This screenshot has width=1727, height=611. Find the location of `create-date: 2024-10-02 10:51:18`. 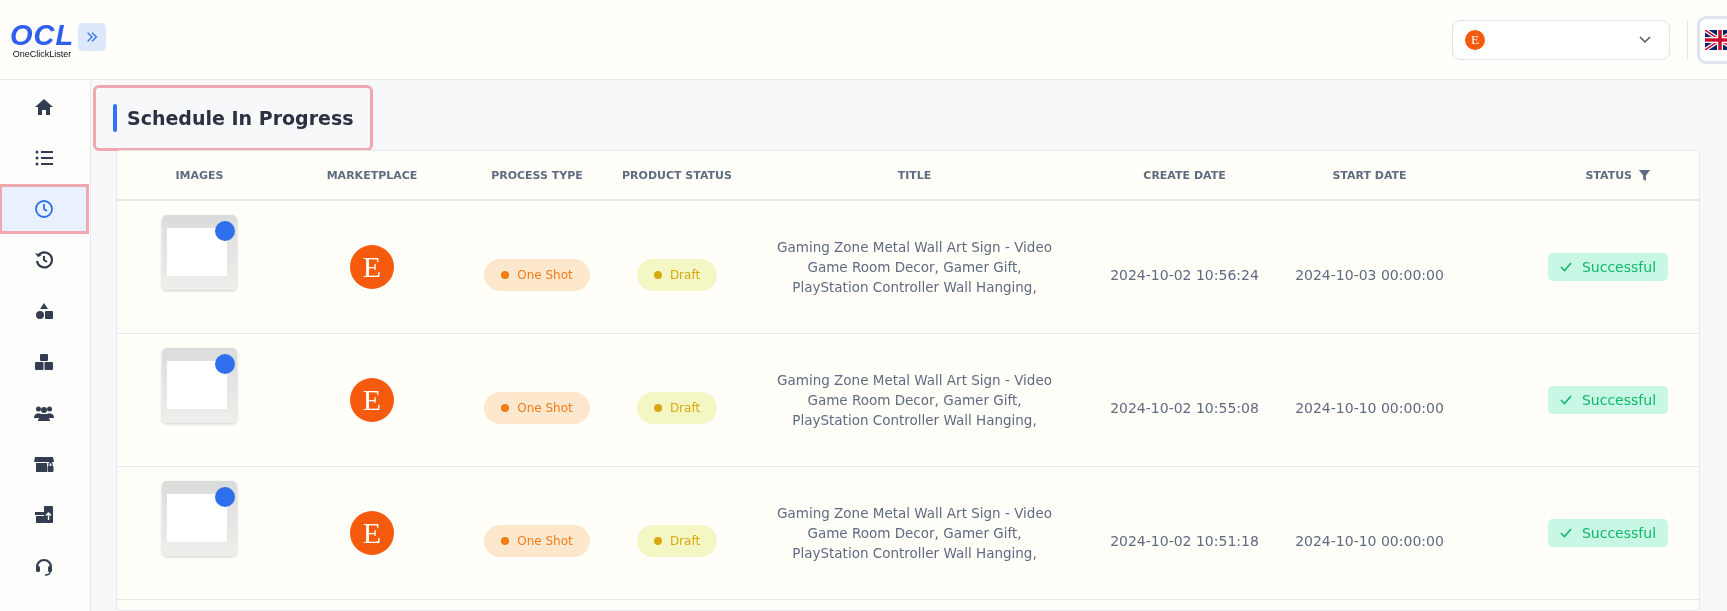

create-date: 2024-10-02 10:51:18 is located at coordinates (1184, 541).